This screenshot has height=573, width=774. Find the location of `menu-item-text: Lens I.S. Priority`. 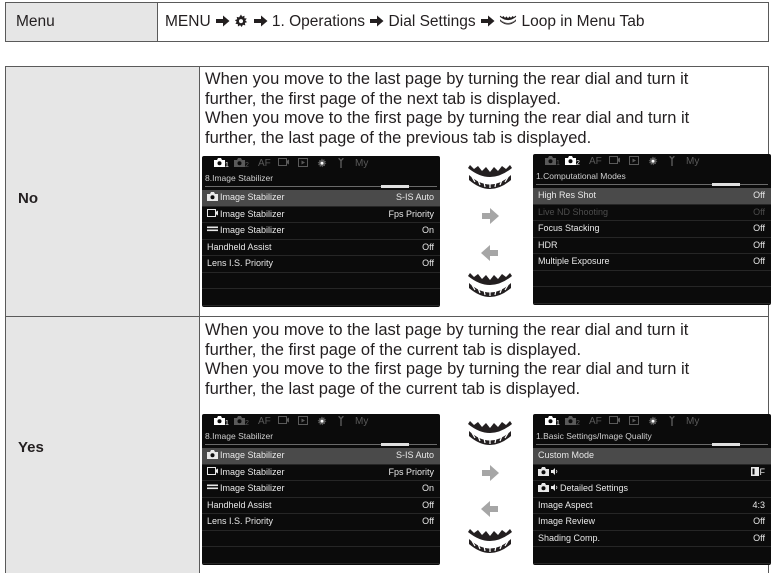

menu-item-text: Lens I.S. Priority is located at coordinates (240, 521).